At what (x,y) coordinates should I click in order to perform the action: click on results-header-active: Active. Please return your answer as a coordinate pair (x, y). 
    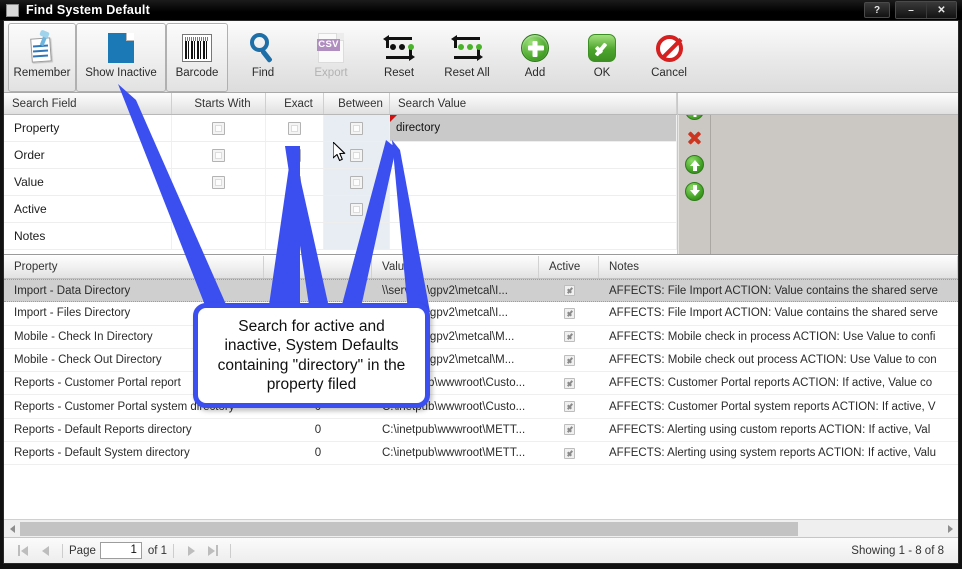
    Looking at the image, I should click on (569, 267).